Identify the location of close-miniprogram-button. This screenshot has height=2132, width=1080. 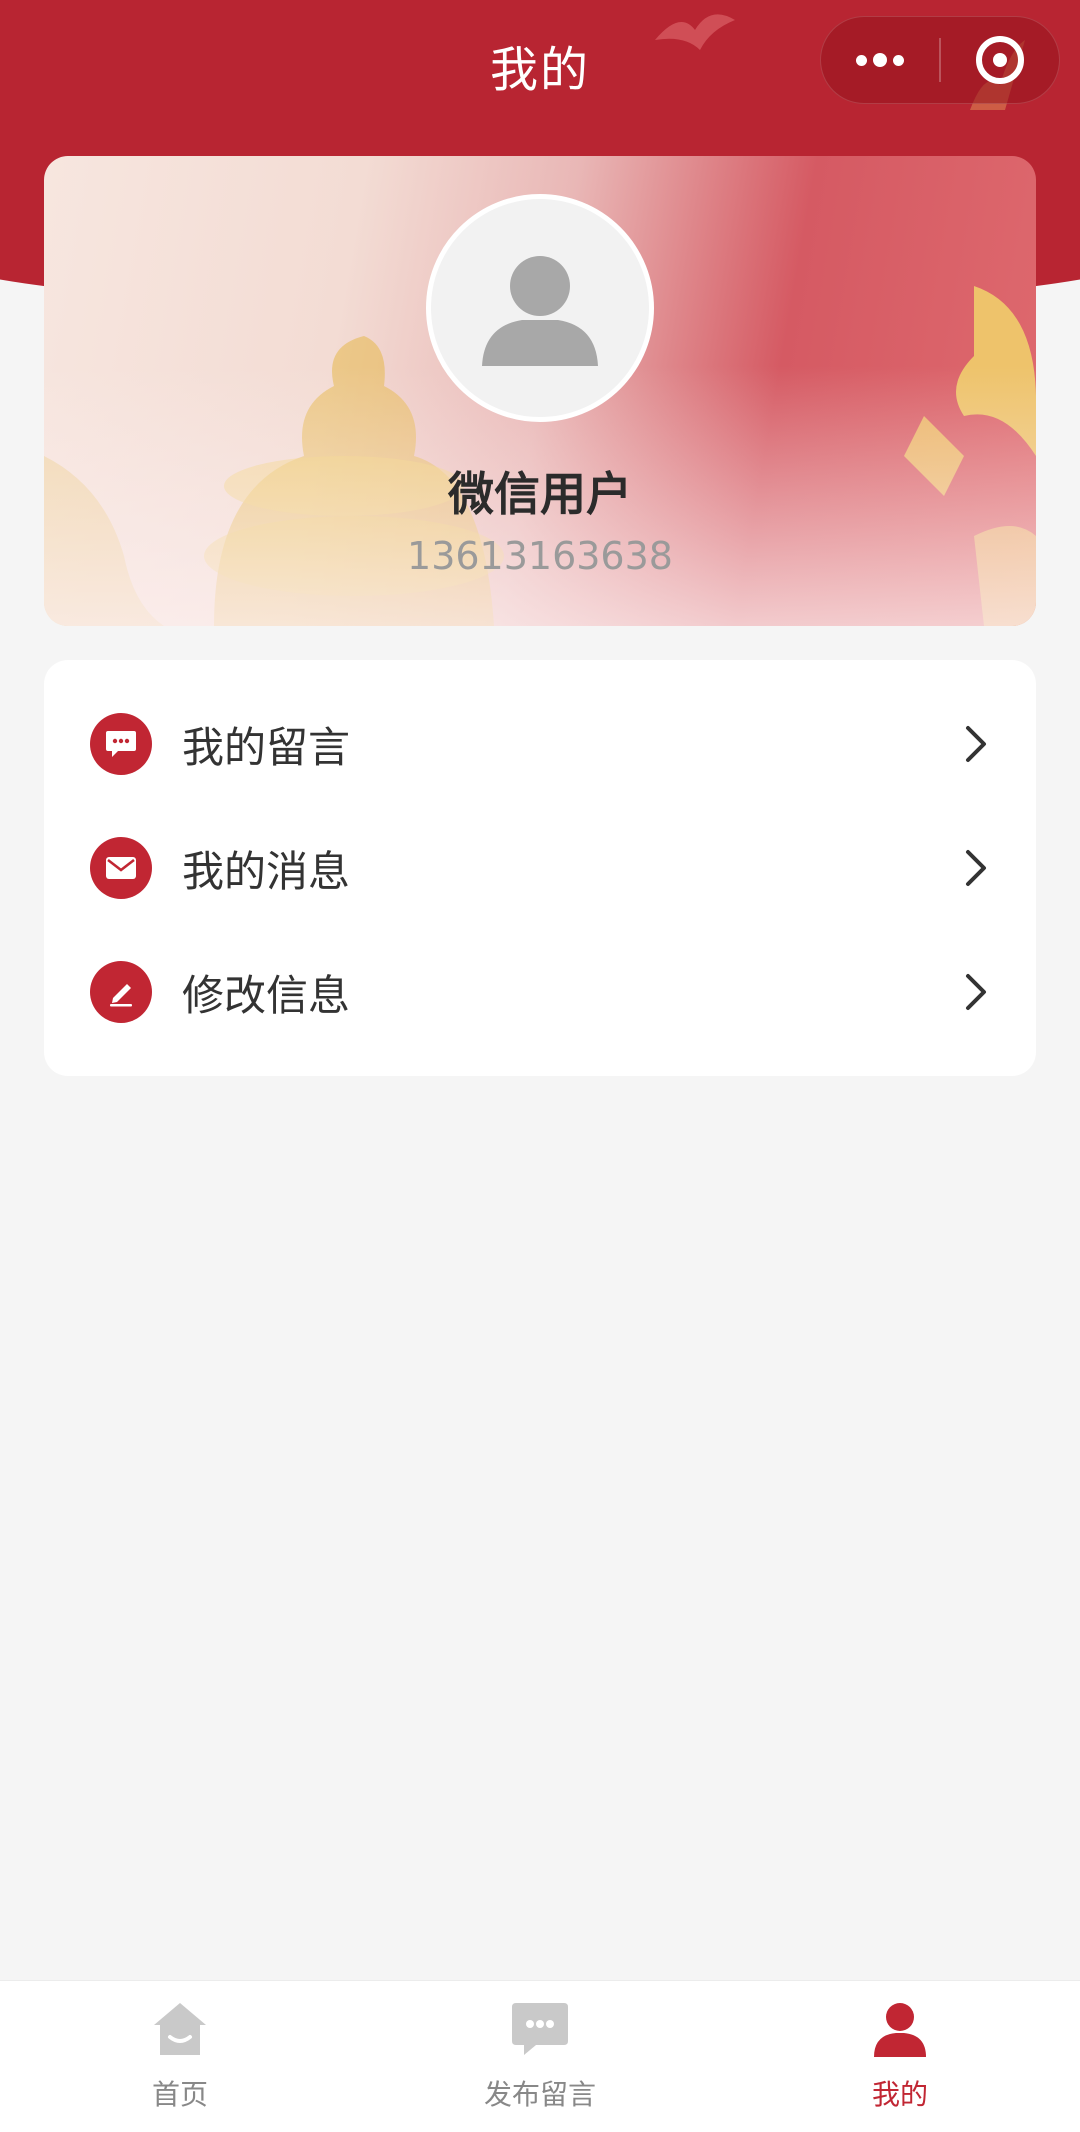
(1000, 60).